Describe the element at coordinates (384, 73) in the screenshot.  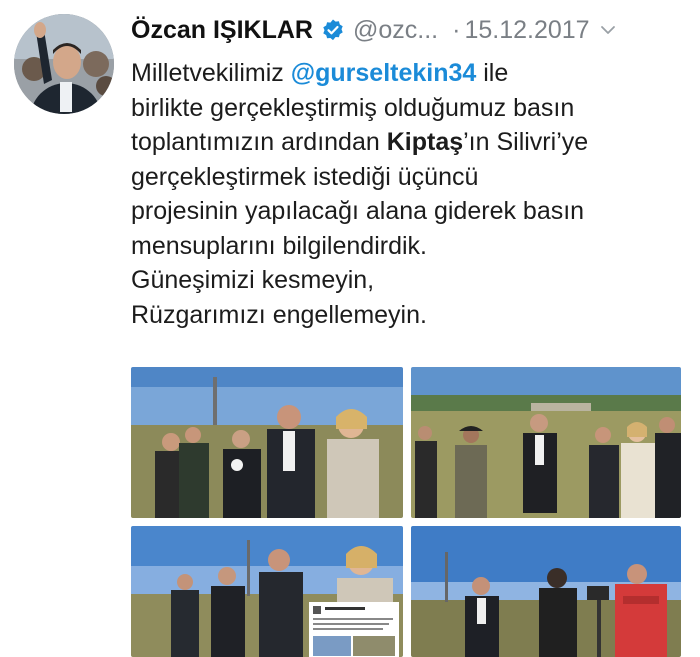
I see `mention-link: @gurseltekin34` at that location.